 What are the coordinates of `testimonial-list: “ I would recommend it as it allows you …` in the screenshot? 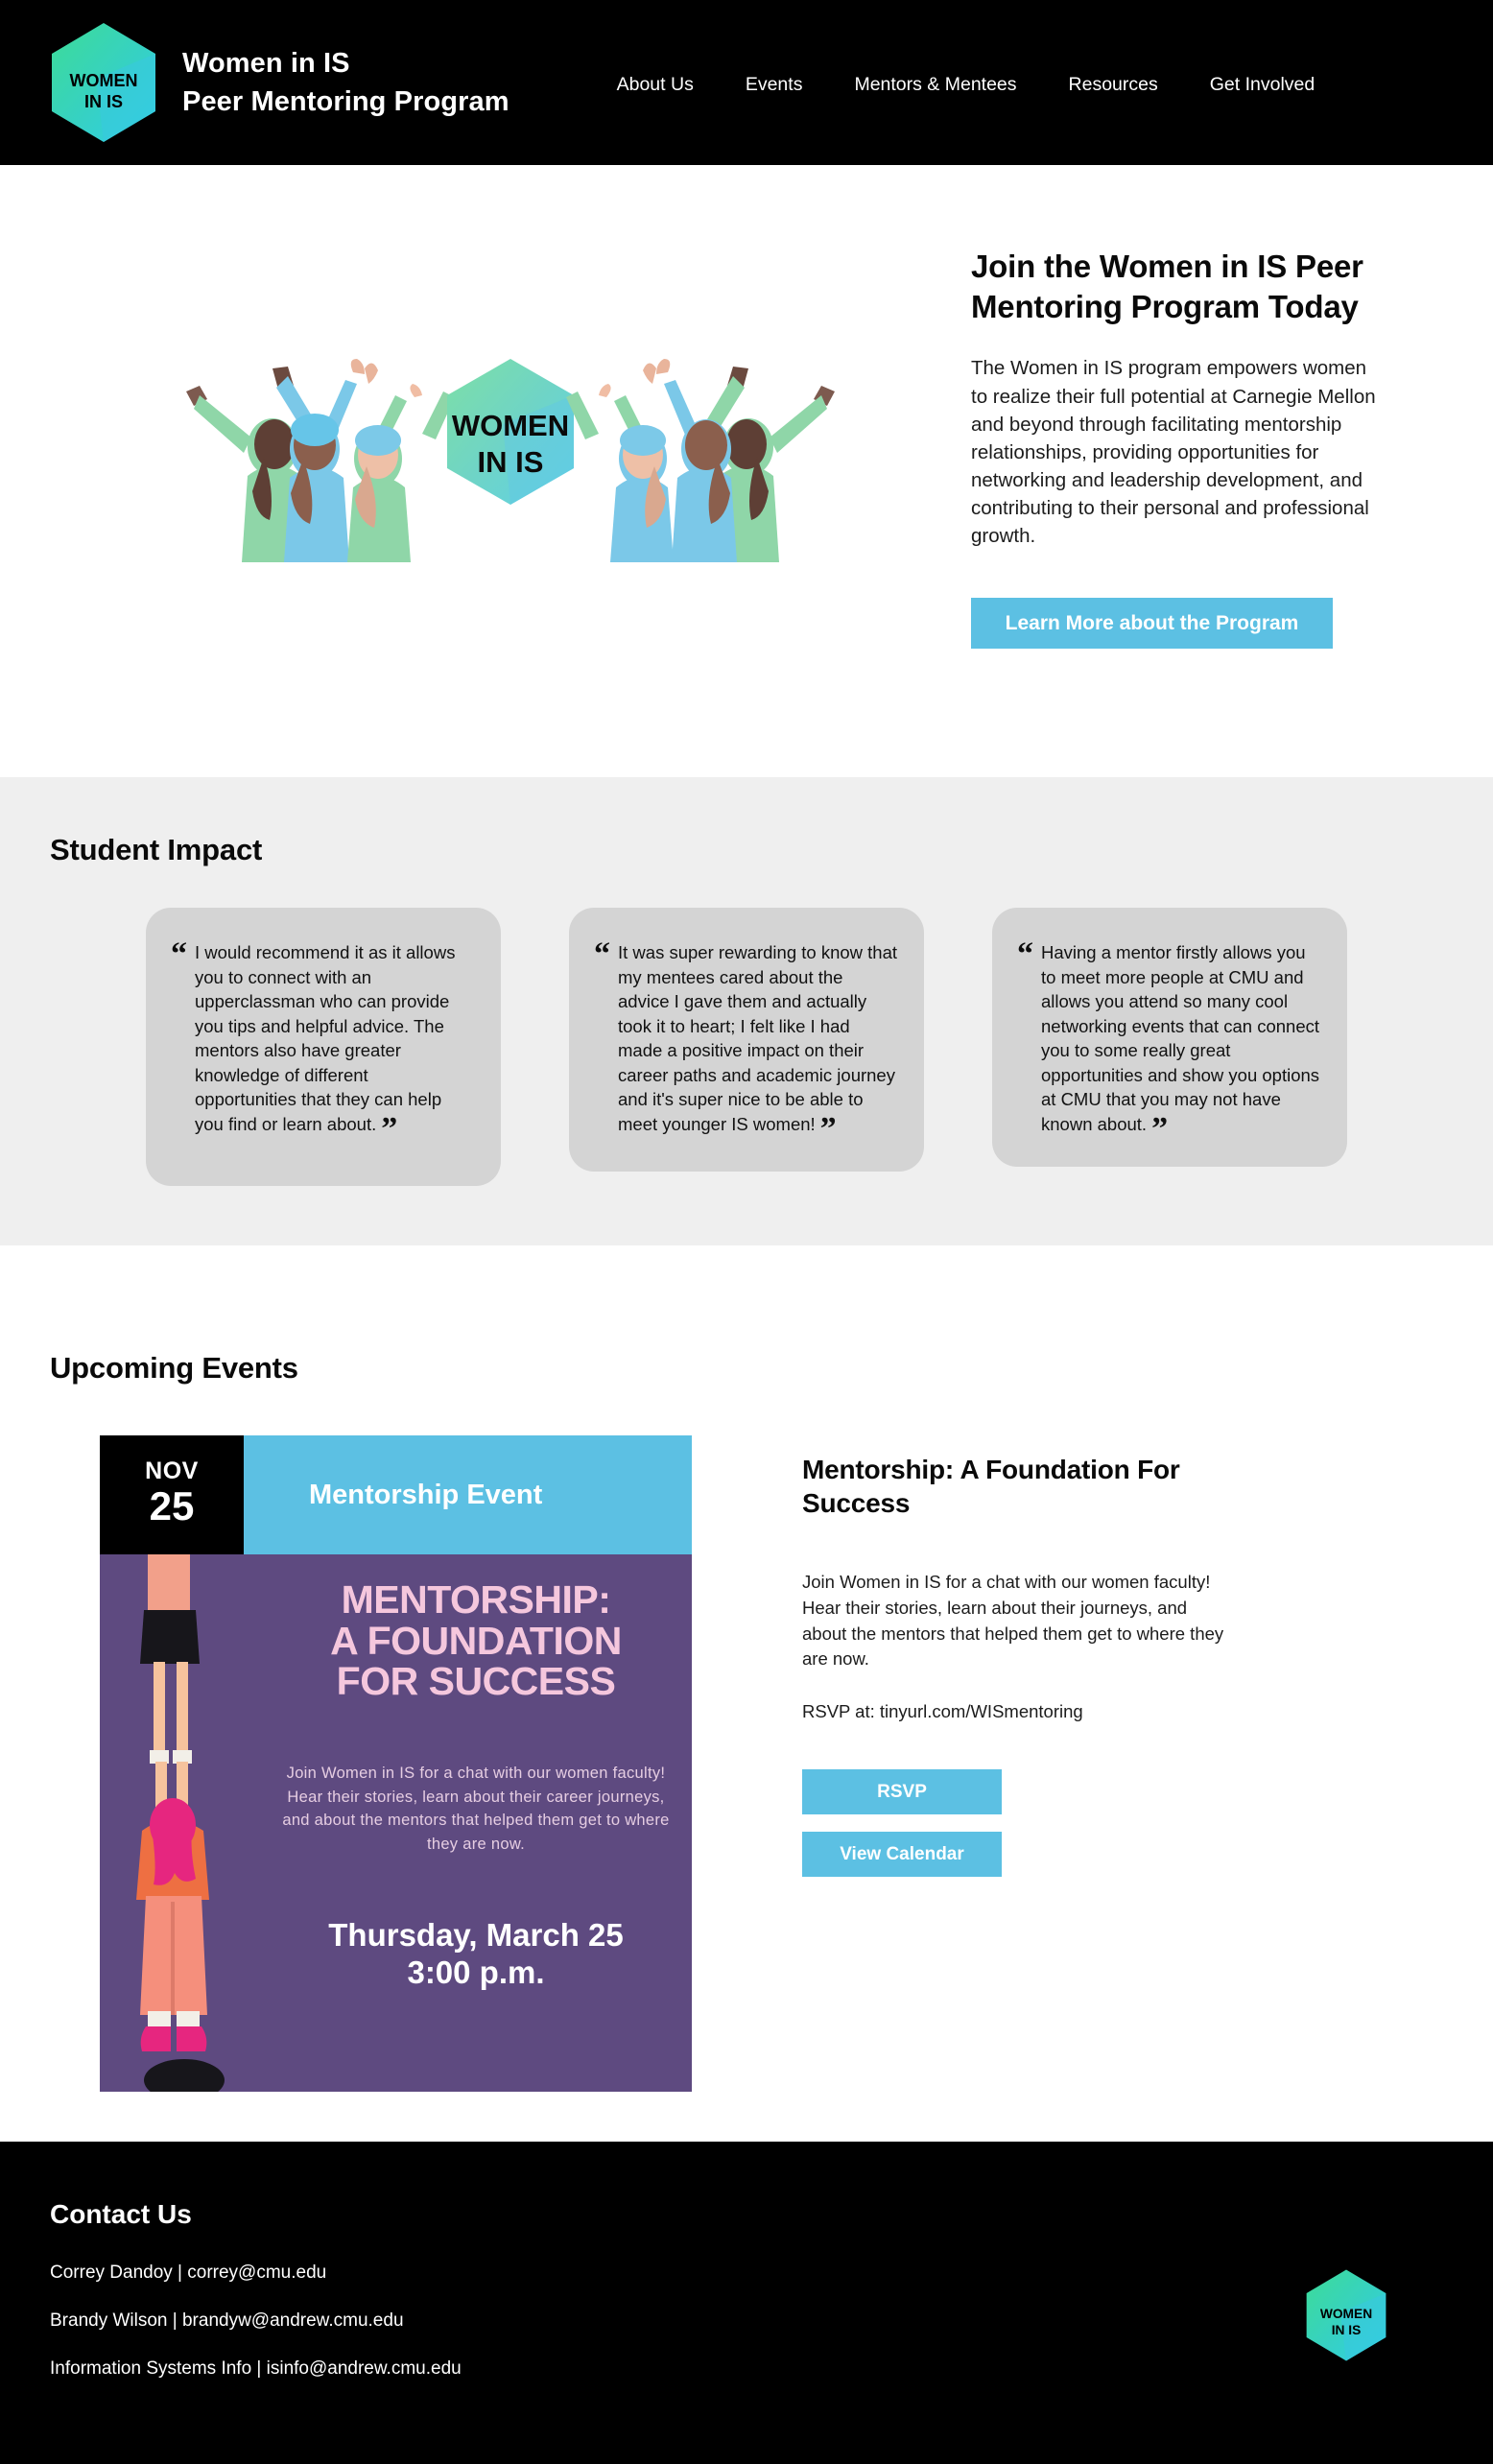 It's located at (746, 1047).